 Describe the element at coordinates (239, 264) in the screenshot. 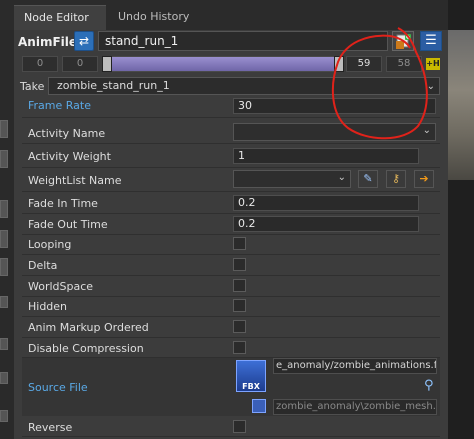

I see `delta-checkbox` at that location.